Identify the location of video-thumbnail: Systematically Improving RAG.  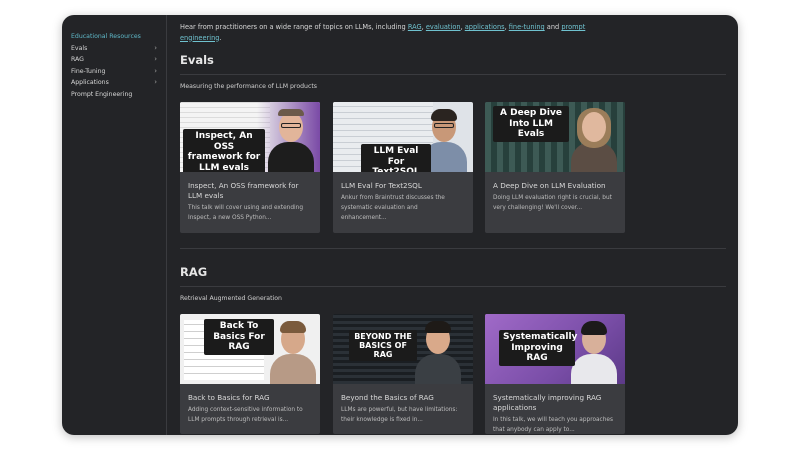
(555, 349).